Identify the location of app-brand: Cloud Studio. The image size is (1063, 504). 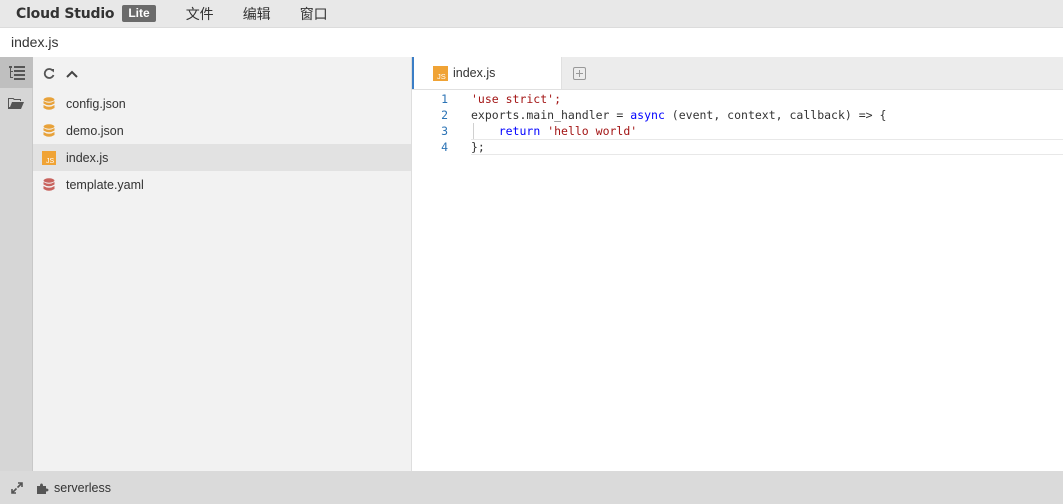
(65, 13).